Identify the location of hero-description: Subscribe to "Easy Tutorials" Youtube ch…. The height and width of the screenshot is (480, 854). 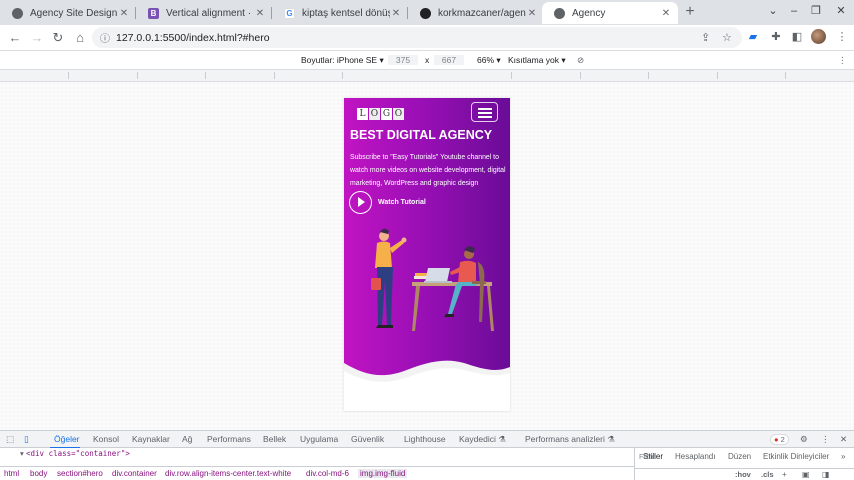
(428, 170).